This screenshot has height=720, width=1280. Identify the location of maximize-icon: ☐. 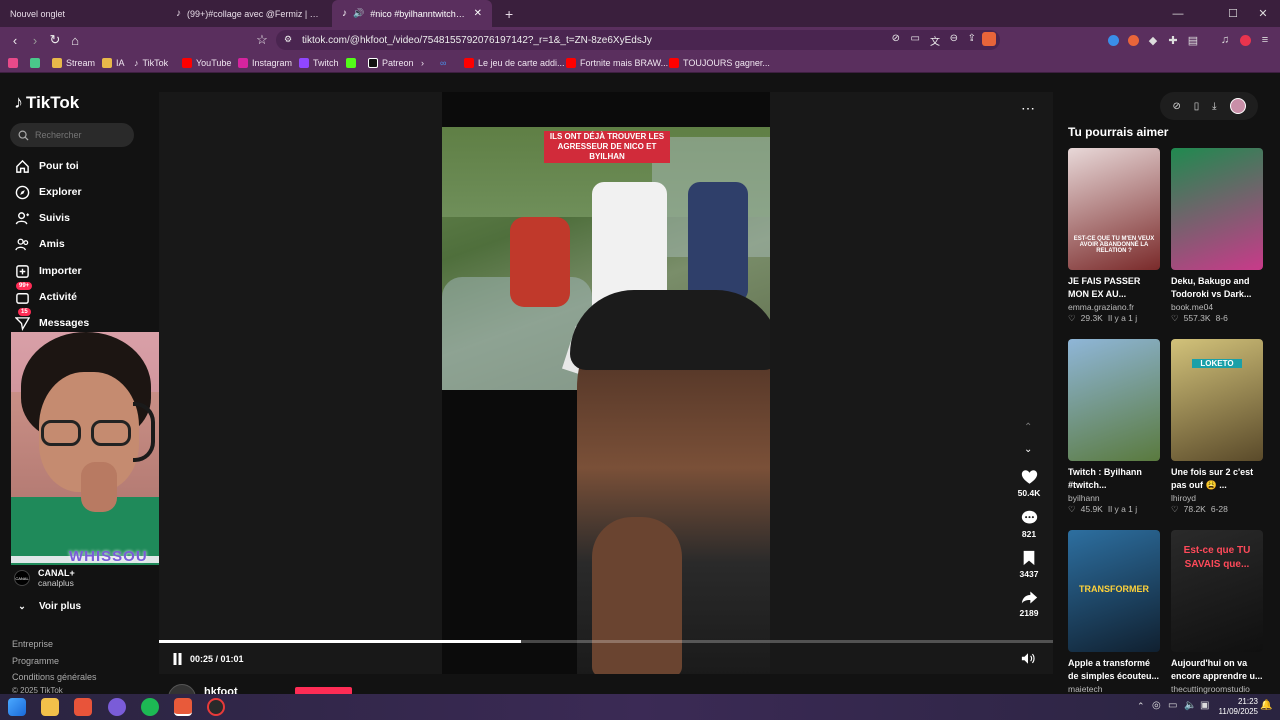
(1233, 13).